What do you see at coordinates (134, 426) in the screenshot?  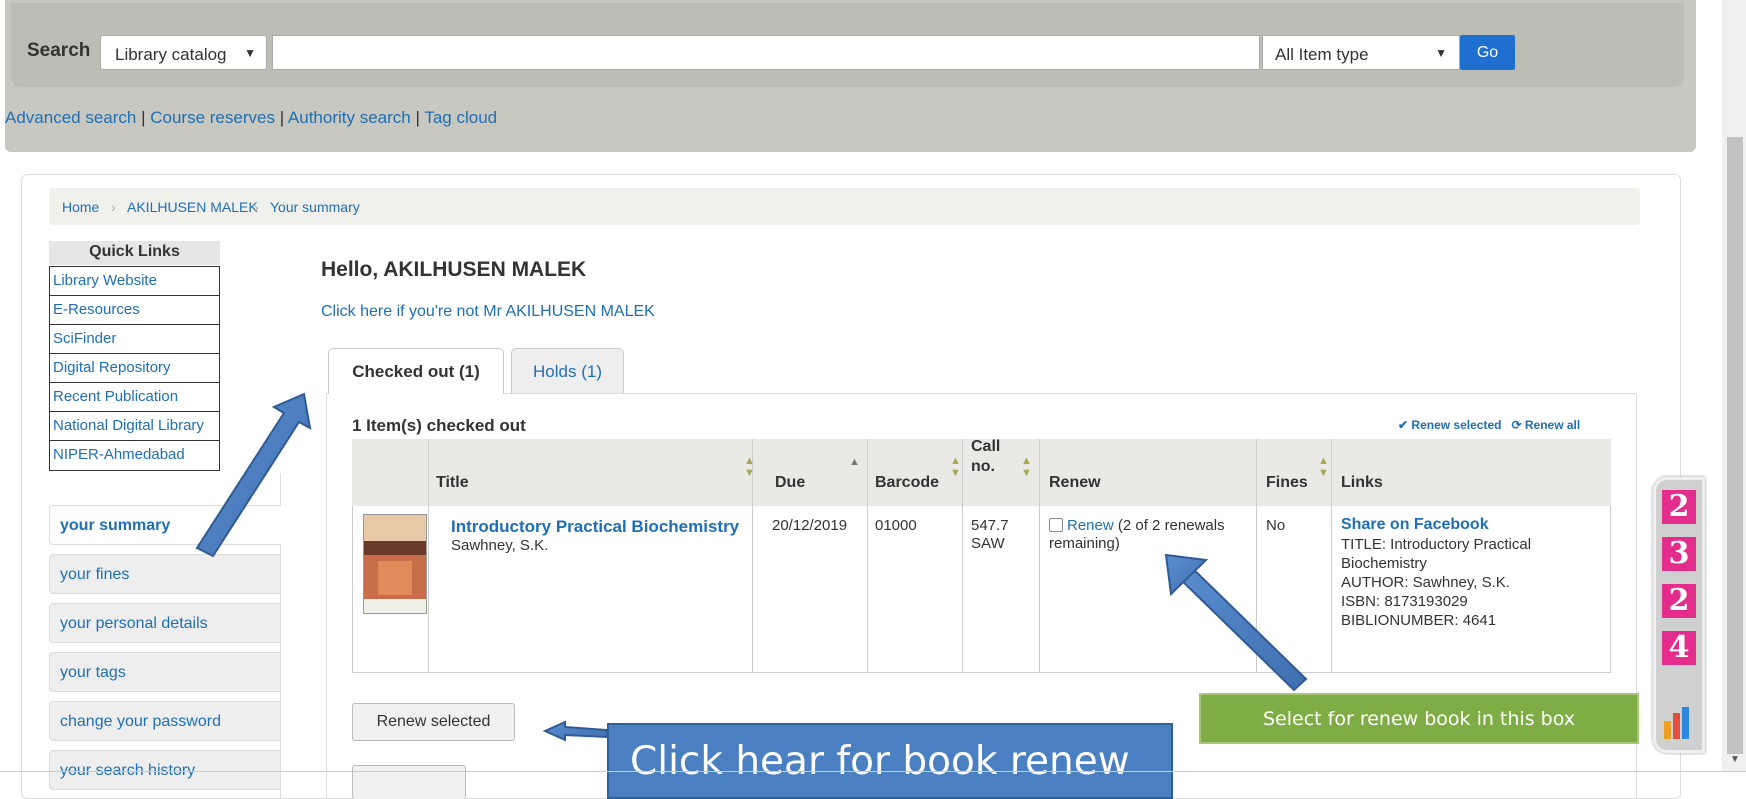 I see `quick-link-national-digital-library: National Digital Library` at bounding box center [134, 426].